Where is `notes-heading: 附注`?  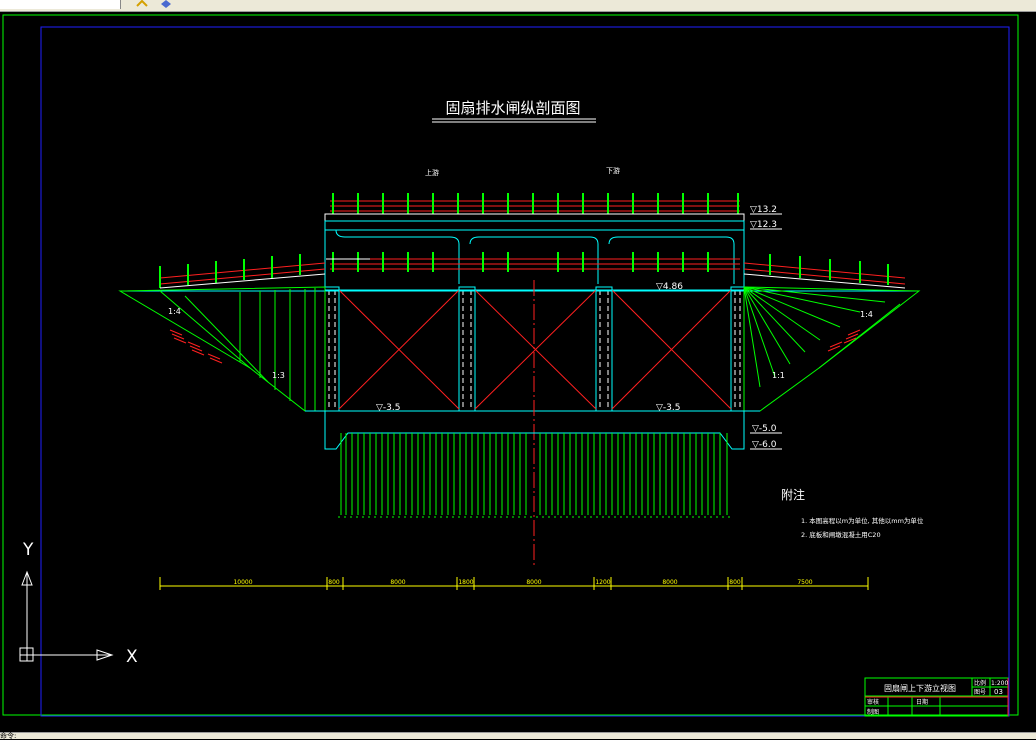
notes-heading: 附注 is located at coordinates (793, 494).